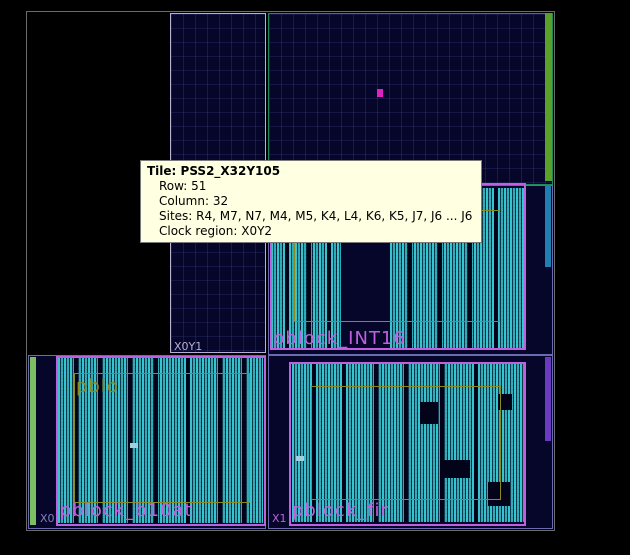 Image resolution: width=630 pixels, height=555 pixels. I want to click on clock-bar-green-left, so click(33, 441).